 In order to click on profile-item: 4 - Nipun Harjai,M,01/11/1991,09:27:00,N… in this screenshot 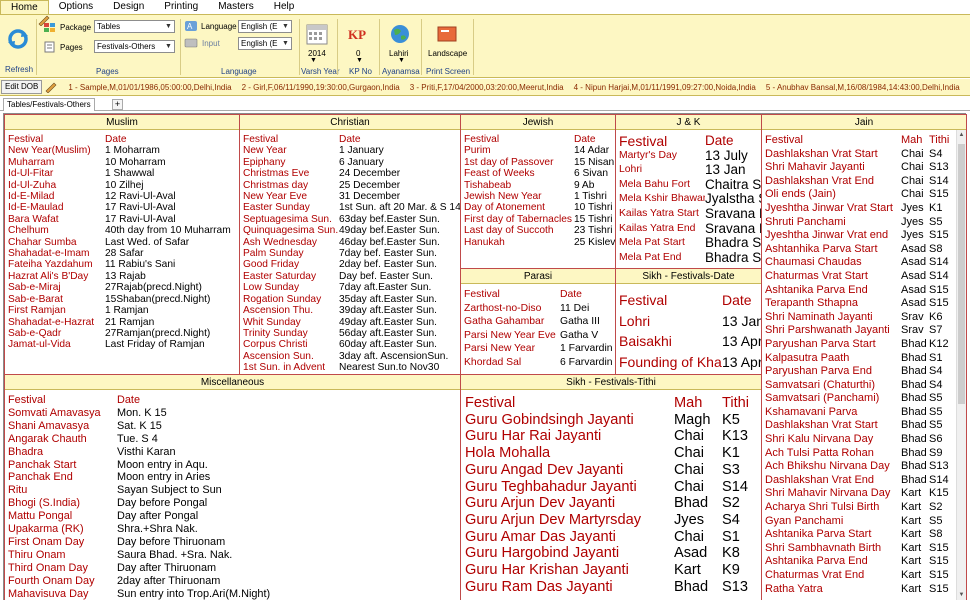, I will do `click(665, 87)`.